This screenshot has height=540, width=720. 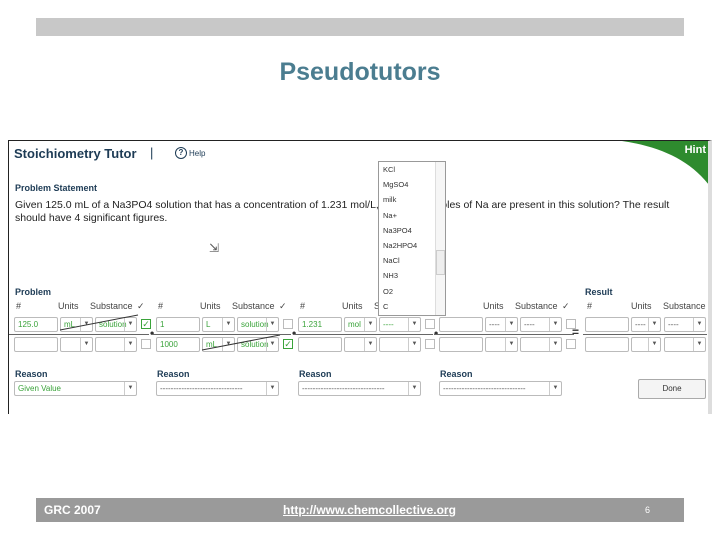 I want to click on app-title: Stoichiometry Tutor, so click(x=75, y=153).